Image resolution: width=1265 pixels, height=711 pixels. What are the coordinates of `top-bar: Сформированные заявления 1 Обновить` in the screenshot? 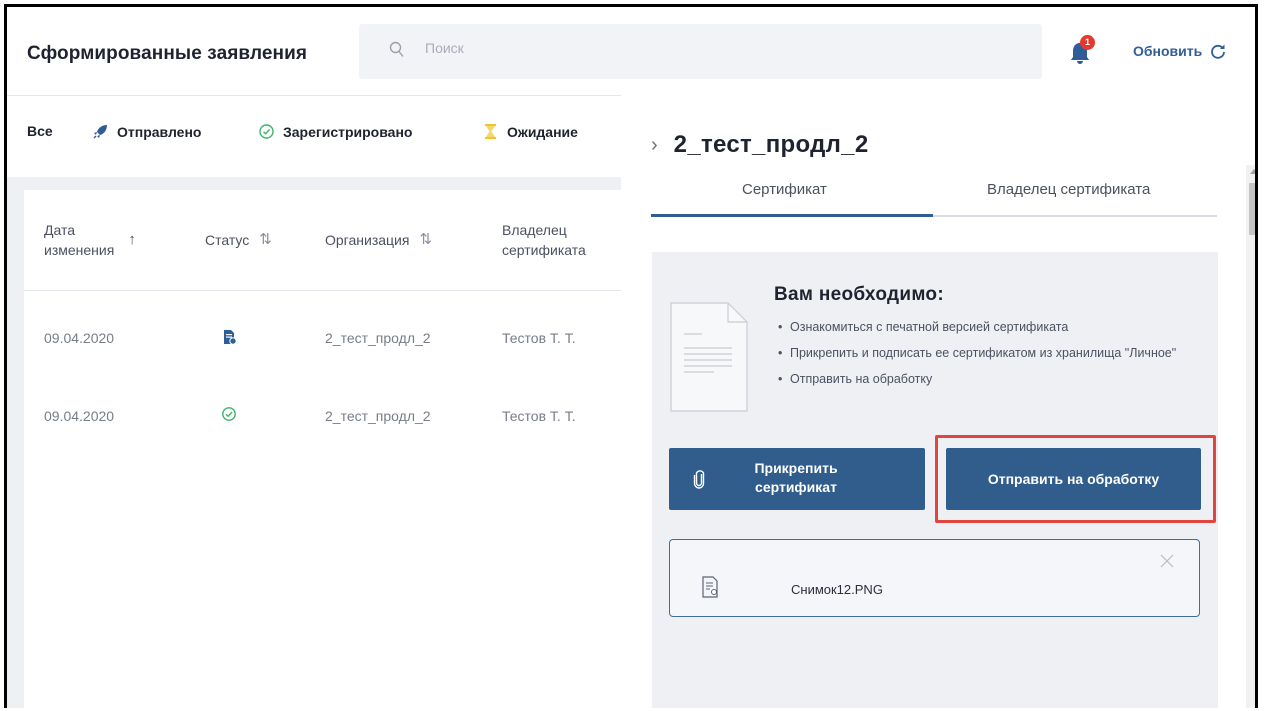 It's located at (631, 52).